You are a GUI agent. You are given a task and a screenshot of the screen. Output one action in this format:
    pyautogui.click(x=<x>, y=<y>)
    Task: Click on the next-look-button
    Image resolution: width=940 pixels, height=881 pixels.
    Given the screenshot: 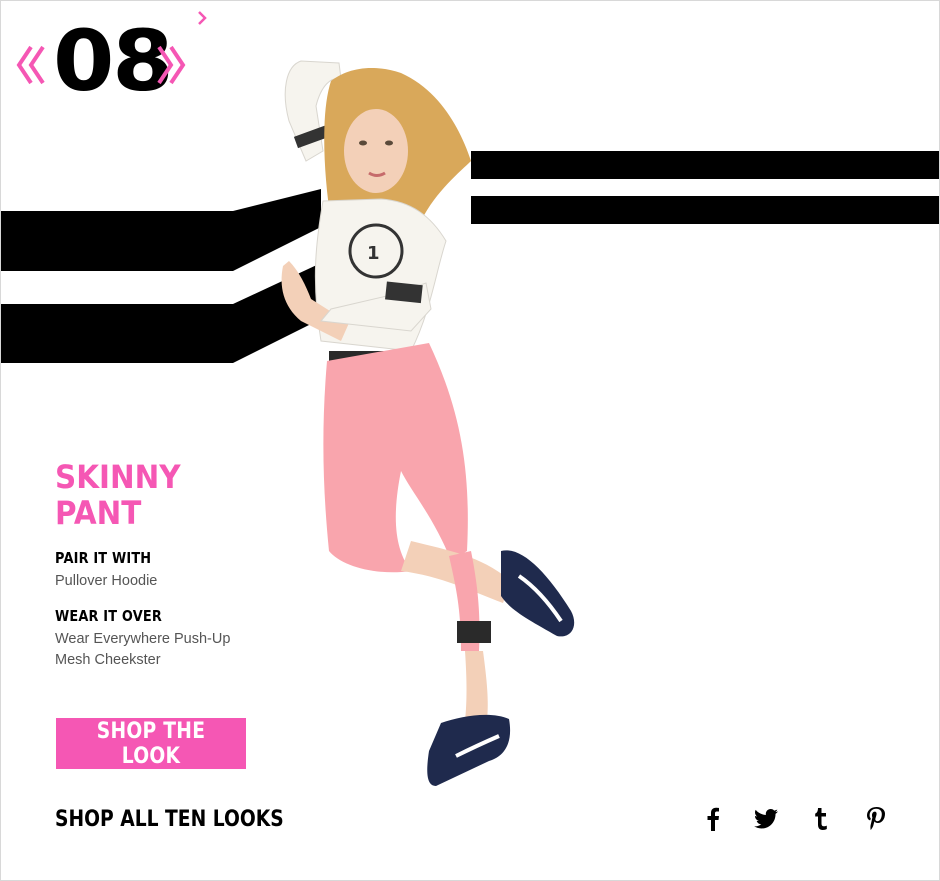 What is the action you would take?
    pyautogui.click(x=171, y=65)
    